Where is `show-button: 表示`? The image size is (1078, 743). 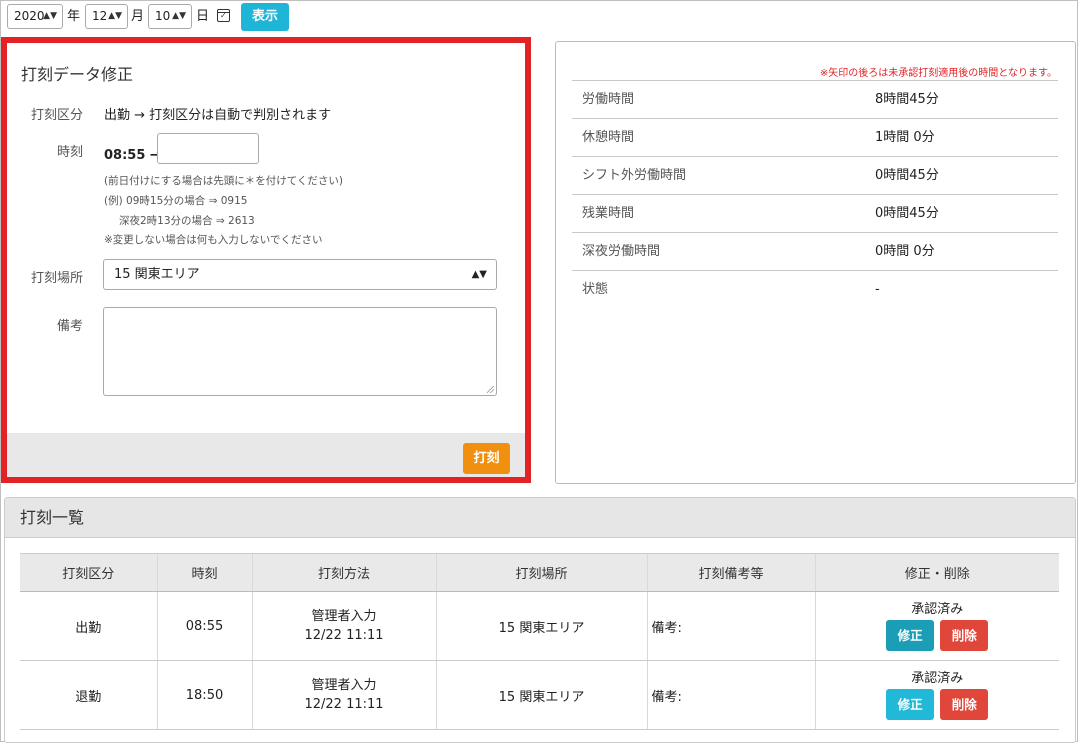 show-button: 表示 is located at coordinates (265, 17).